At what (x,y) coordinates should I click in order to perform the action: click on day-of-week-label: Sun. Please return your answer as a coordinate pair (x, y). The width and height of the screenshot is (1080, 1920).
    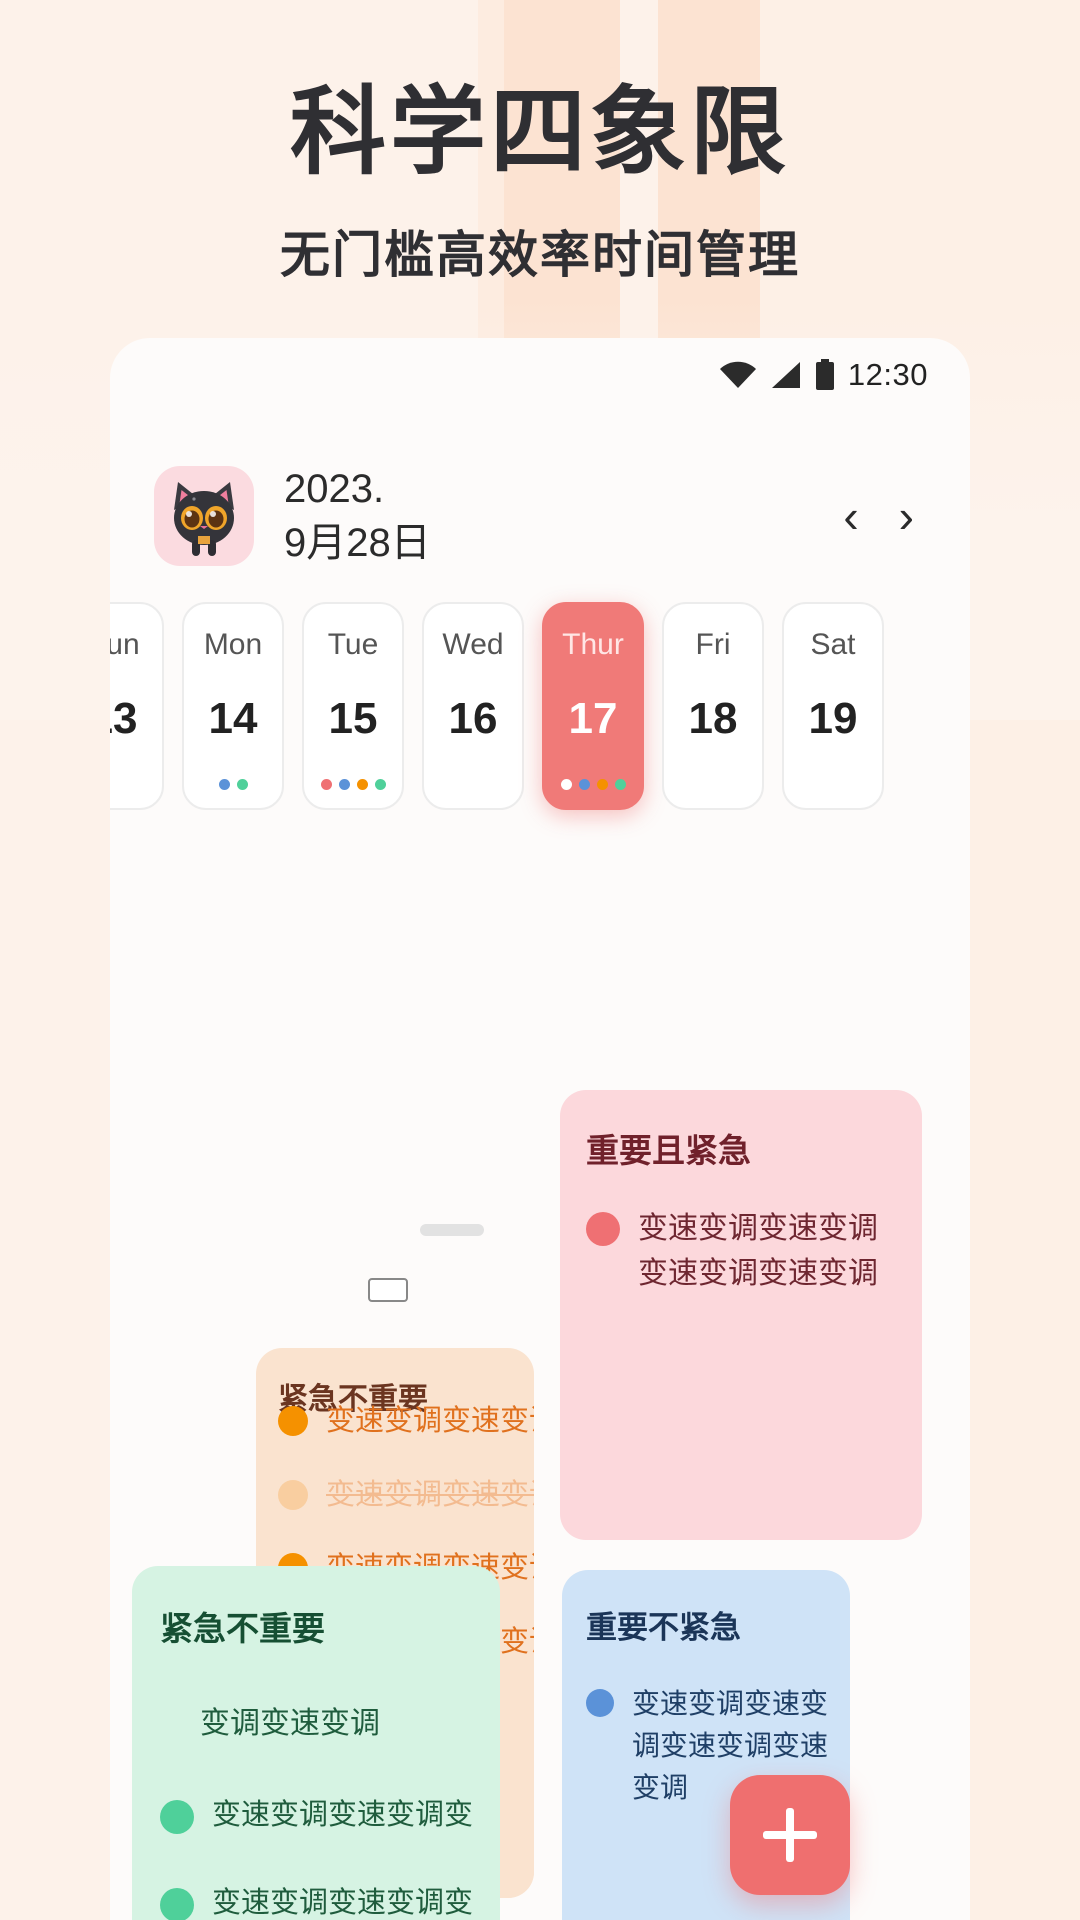
    Looking at the image, I should click on (125, 644).